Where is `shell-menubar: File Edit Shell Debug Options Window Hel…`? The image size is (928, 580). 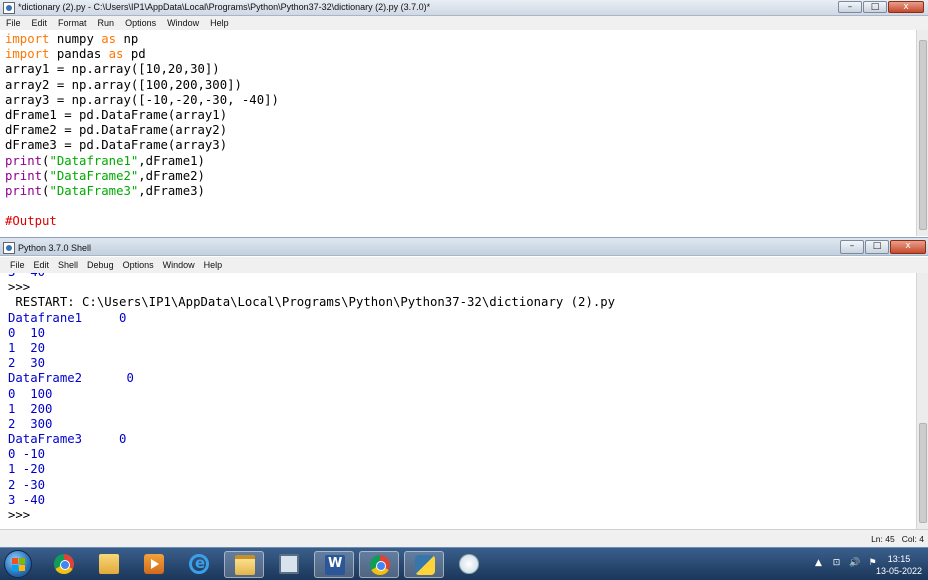 shell-menubar: File Edit Shell Debug Options Window Hel… is located at coordinates (464, 265).